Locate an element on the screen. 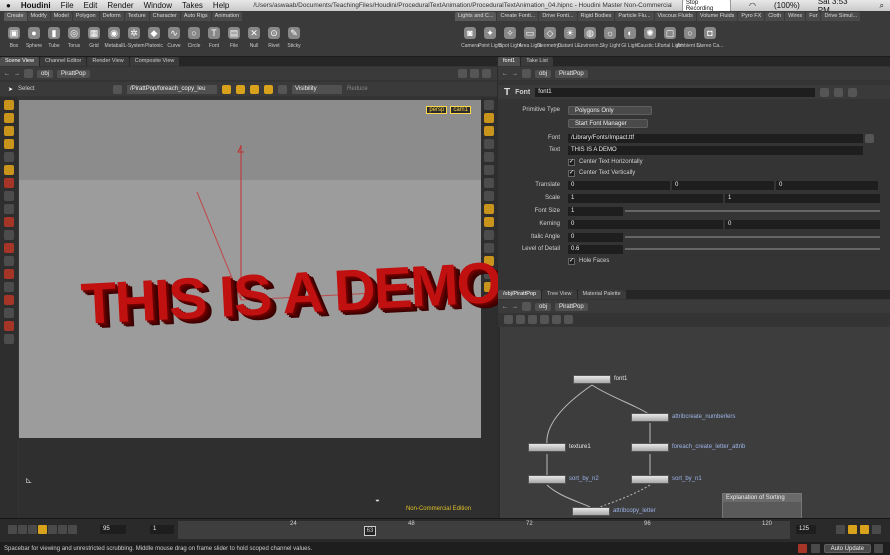  end-frame-field: 125 is located at coordinates (806, 529).